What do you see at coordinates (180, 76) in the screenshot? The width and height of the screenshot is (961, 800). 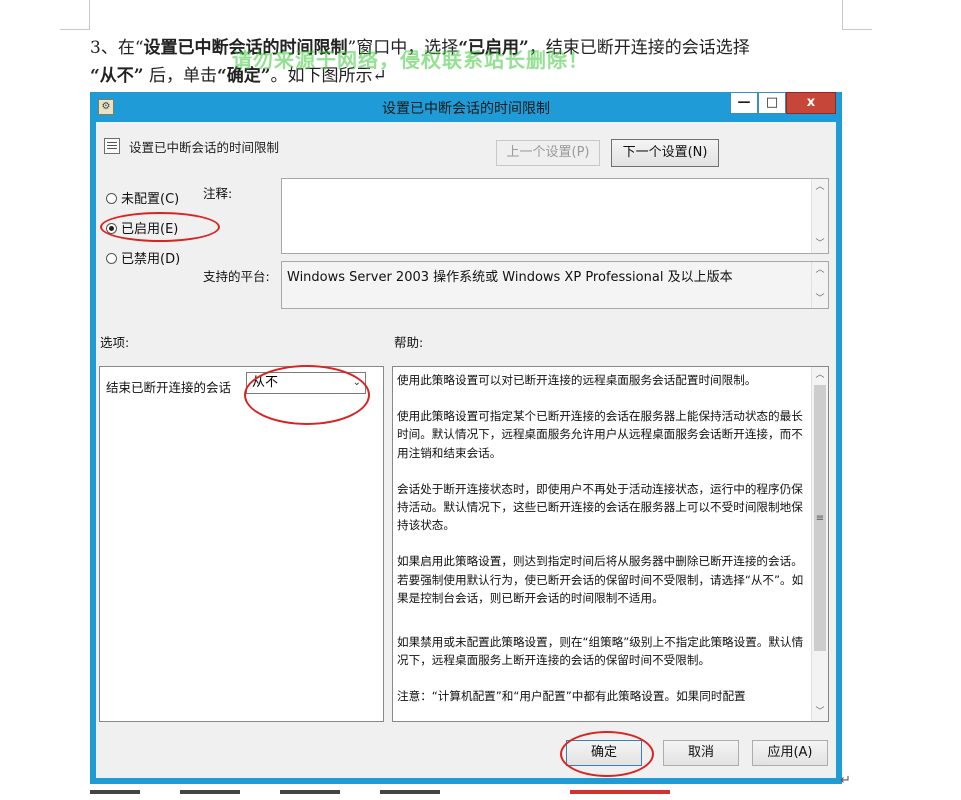 I see `instruction-text: 后，单击` at bounding box center [180, 76].